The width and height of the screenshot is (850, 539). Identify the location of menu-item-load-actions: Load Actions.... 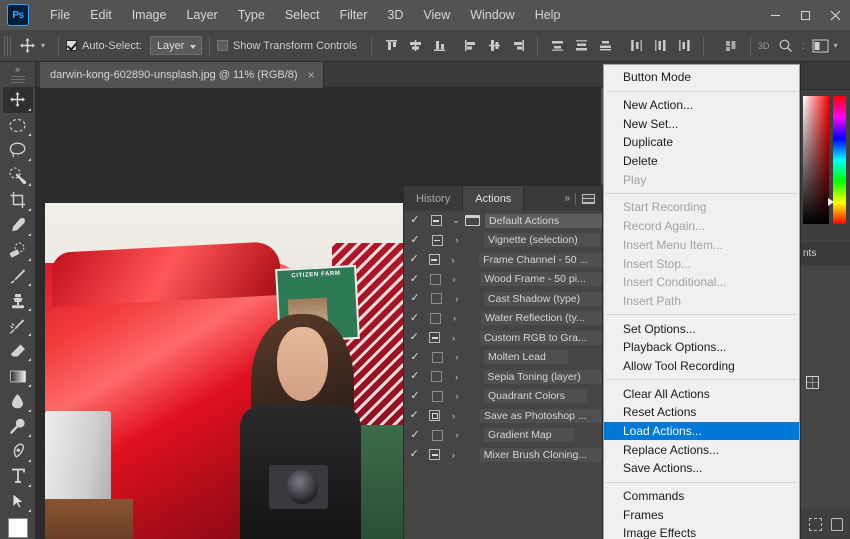
(701, 431).